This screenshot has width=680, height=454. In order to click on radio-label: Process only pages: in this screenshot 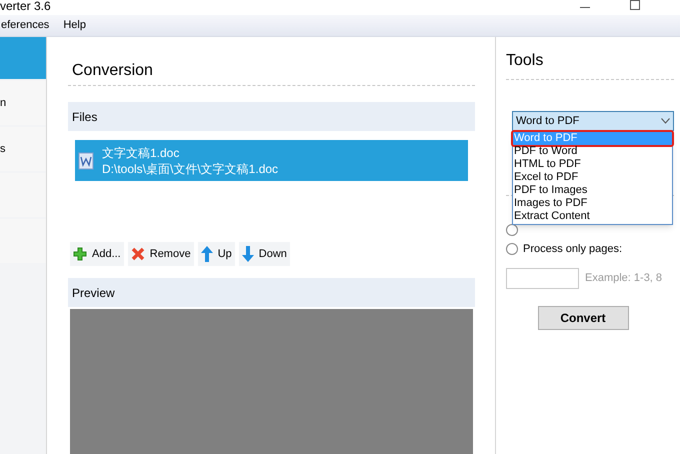, I will do `click(572, 249)`.